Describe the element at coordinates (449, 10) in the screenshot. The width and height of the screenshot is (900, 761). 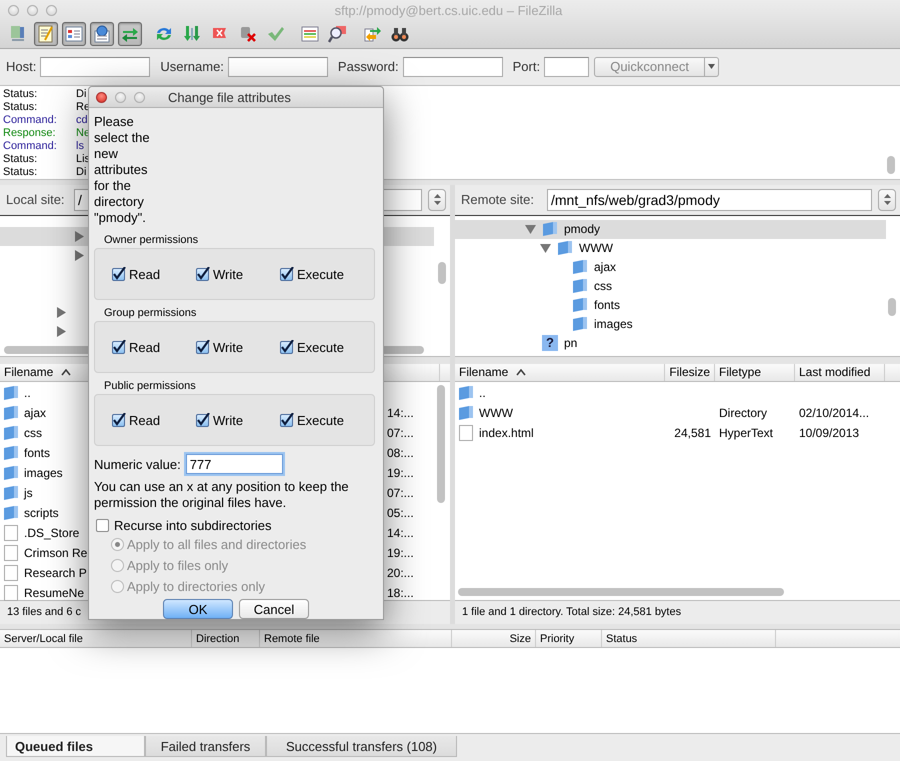
I see `window-title: sftp://pmody@bert.cs.uic.edu – FileZilla` at that location.